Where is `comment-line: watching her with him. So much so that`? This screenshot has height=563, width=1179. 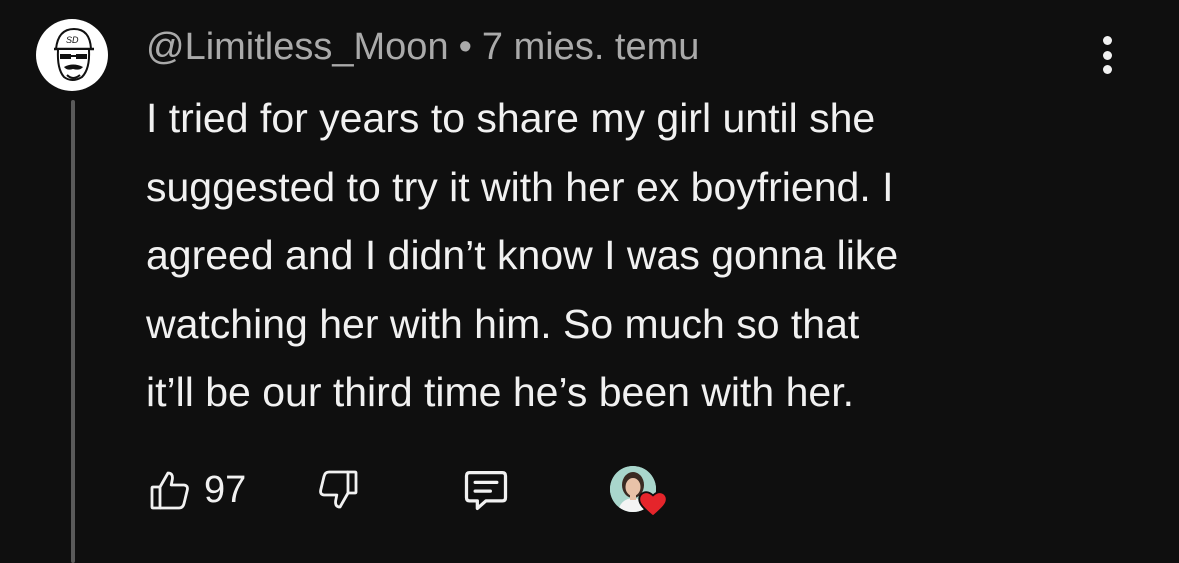
comment-line: watching her with him. So much so that is located at coordinates (503, 323).